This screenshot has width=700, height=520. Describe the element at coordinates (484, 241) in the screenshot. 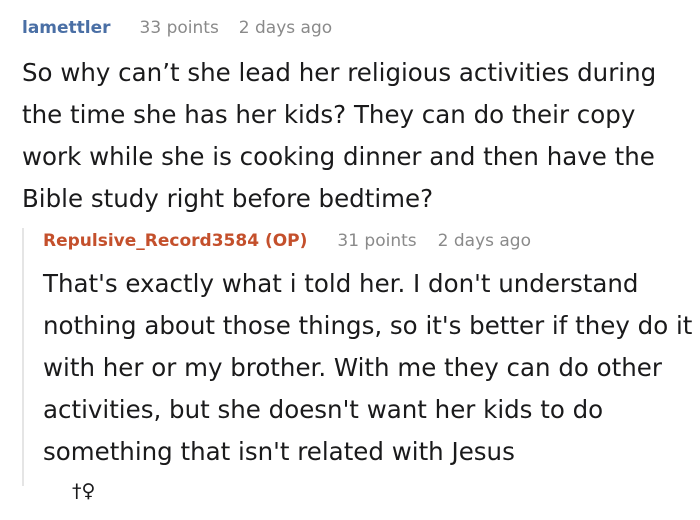

I see `reply-timestamp: 2 days ago` at that location.